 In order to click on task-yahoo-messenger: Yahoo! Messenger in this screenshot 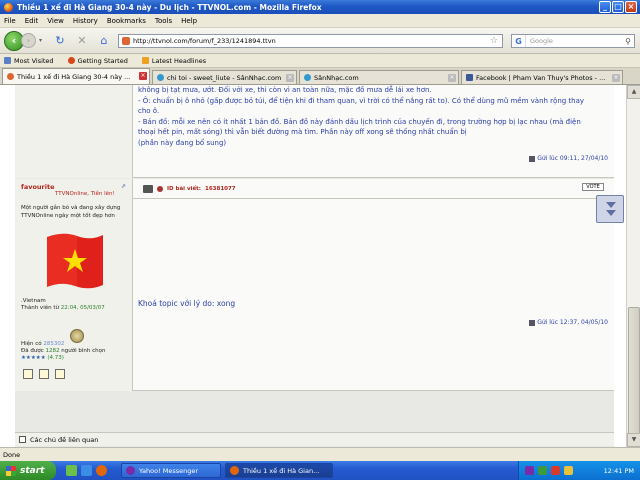, I will do `click(171, 470)`.